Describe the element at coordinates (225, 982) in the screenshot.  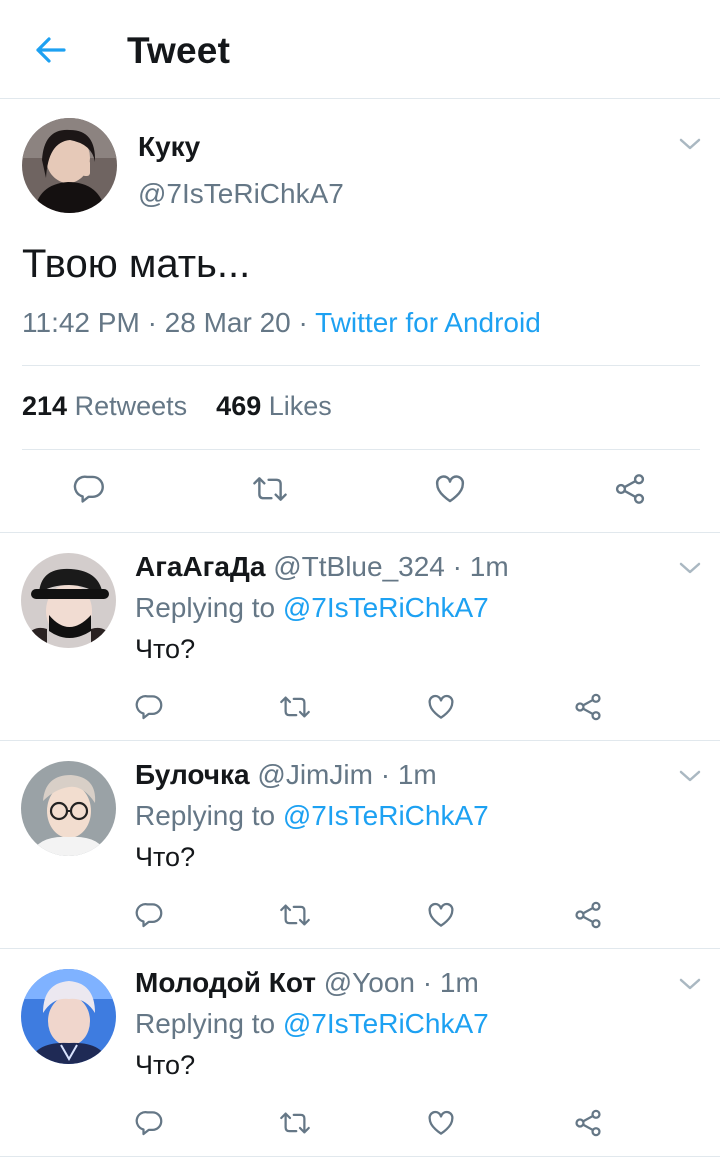
I see `reply-author-name: Молодой Кот` at that location.